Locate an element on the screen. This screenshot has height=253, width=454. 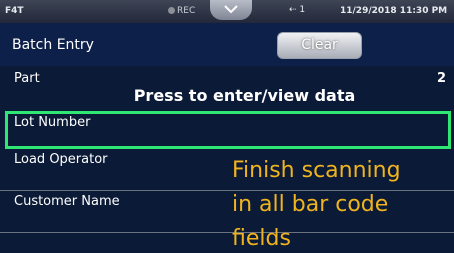
device-name: F4T is located at coordinates (14, 11).